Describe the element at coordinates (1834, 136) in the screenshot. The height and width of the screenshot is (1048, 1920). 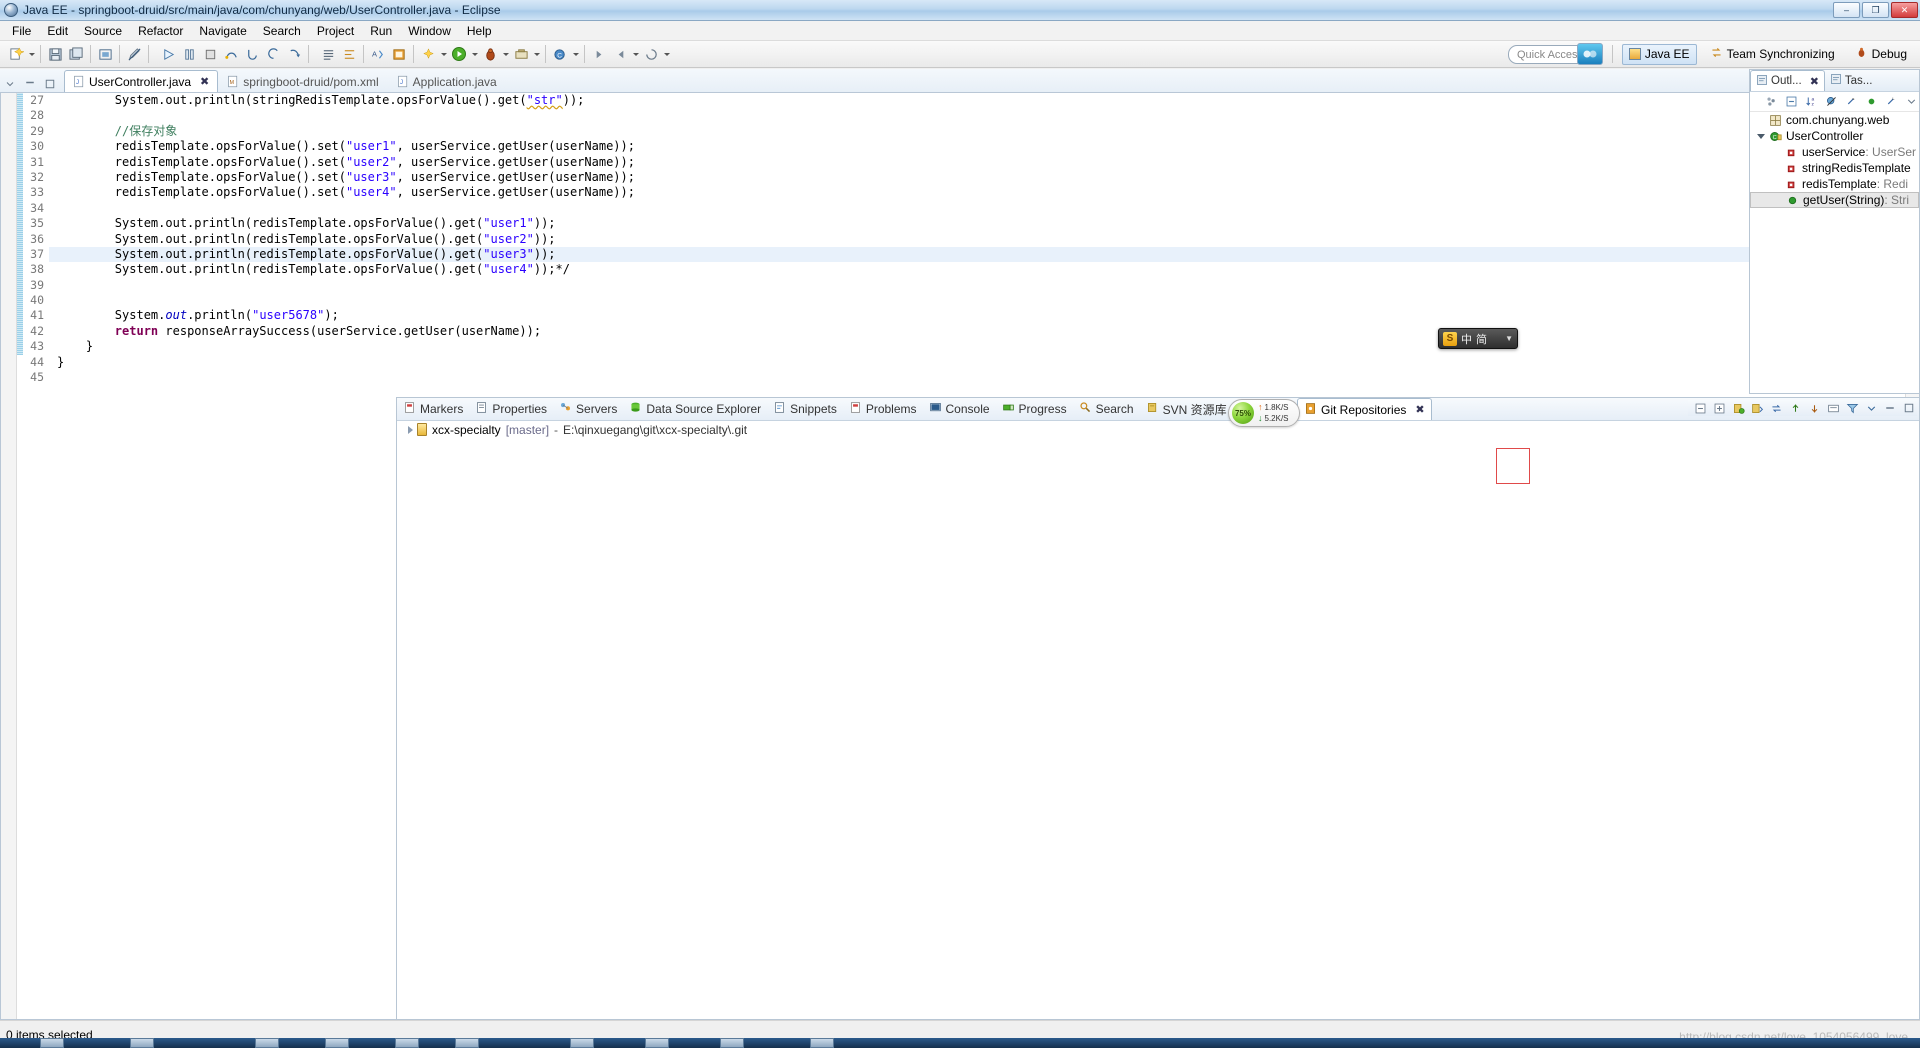
I see `outline-row: C UserController` at that location.